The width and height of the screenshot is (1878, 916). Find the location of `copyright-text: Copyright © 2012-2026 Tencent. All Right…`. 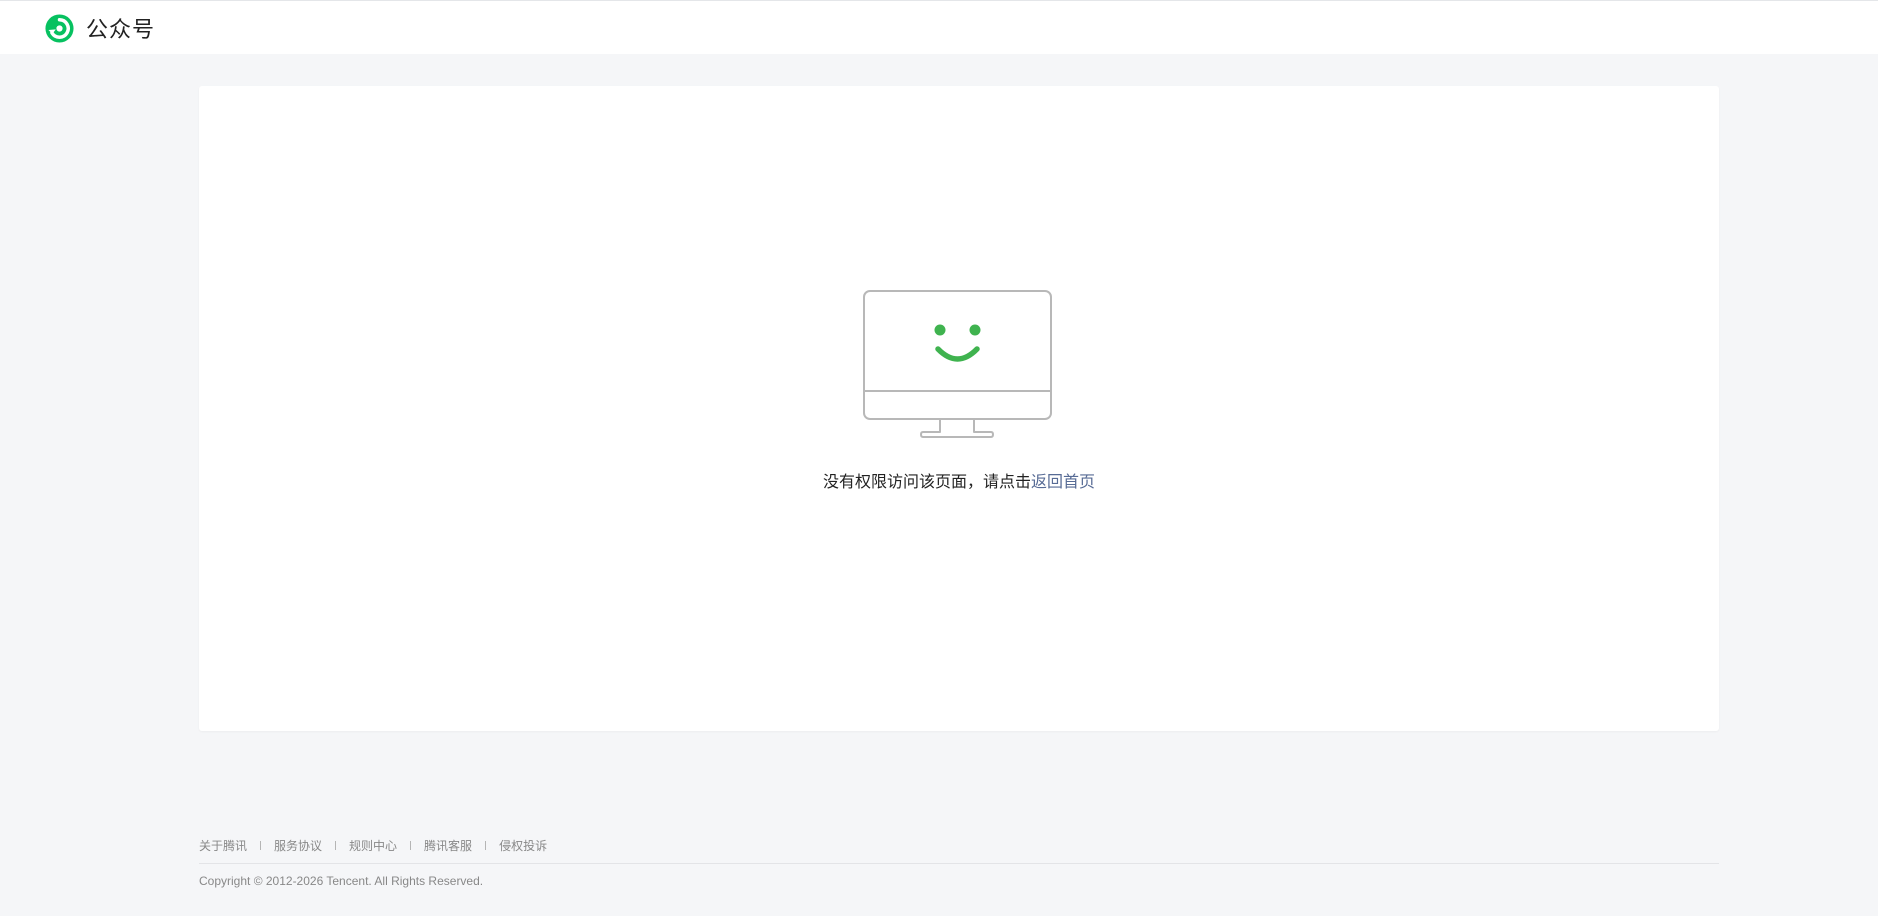

copyright-text: Copyright © 2012-2026 Tencent. All Right… is located at coordinates (341, 881).